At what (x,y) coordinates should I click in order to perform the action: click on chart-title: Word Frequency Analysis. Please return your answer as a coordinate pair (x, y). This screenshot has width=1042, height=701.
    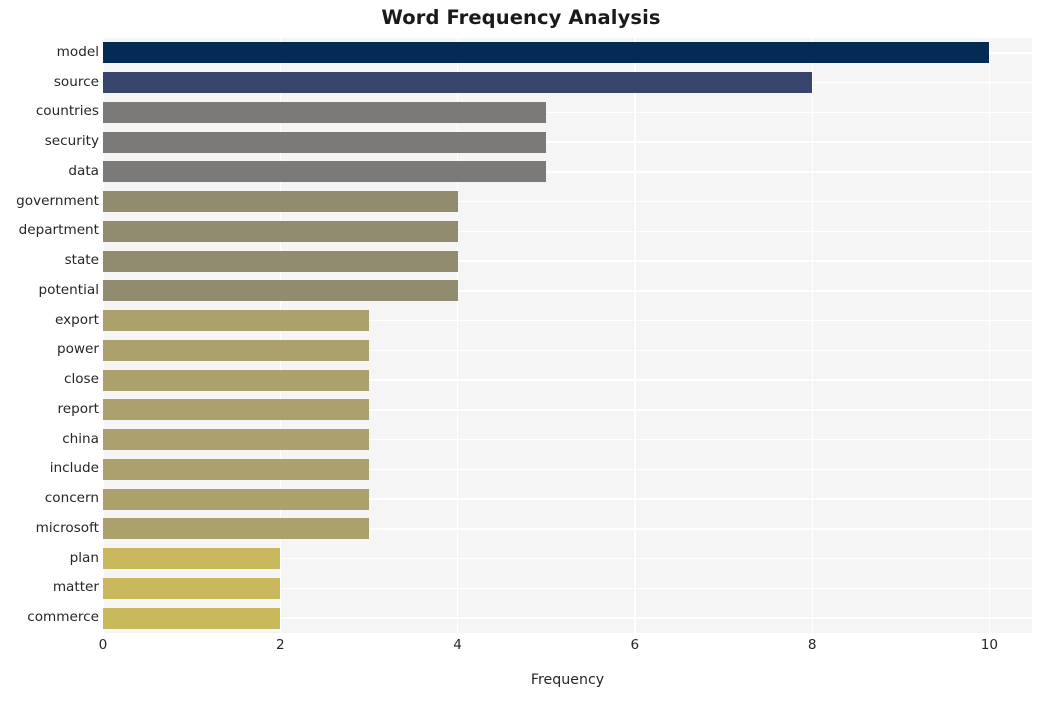
    Looking at the image, I should click on (521, 17).